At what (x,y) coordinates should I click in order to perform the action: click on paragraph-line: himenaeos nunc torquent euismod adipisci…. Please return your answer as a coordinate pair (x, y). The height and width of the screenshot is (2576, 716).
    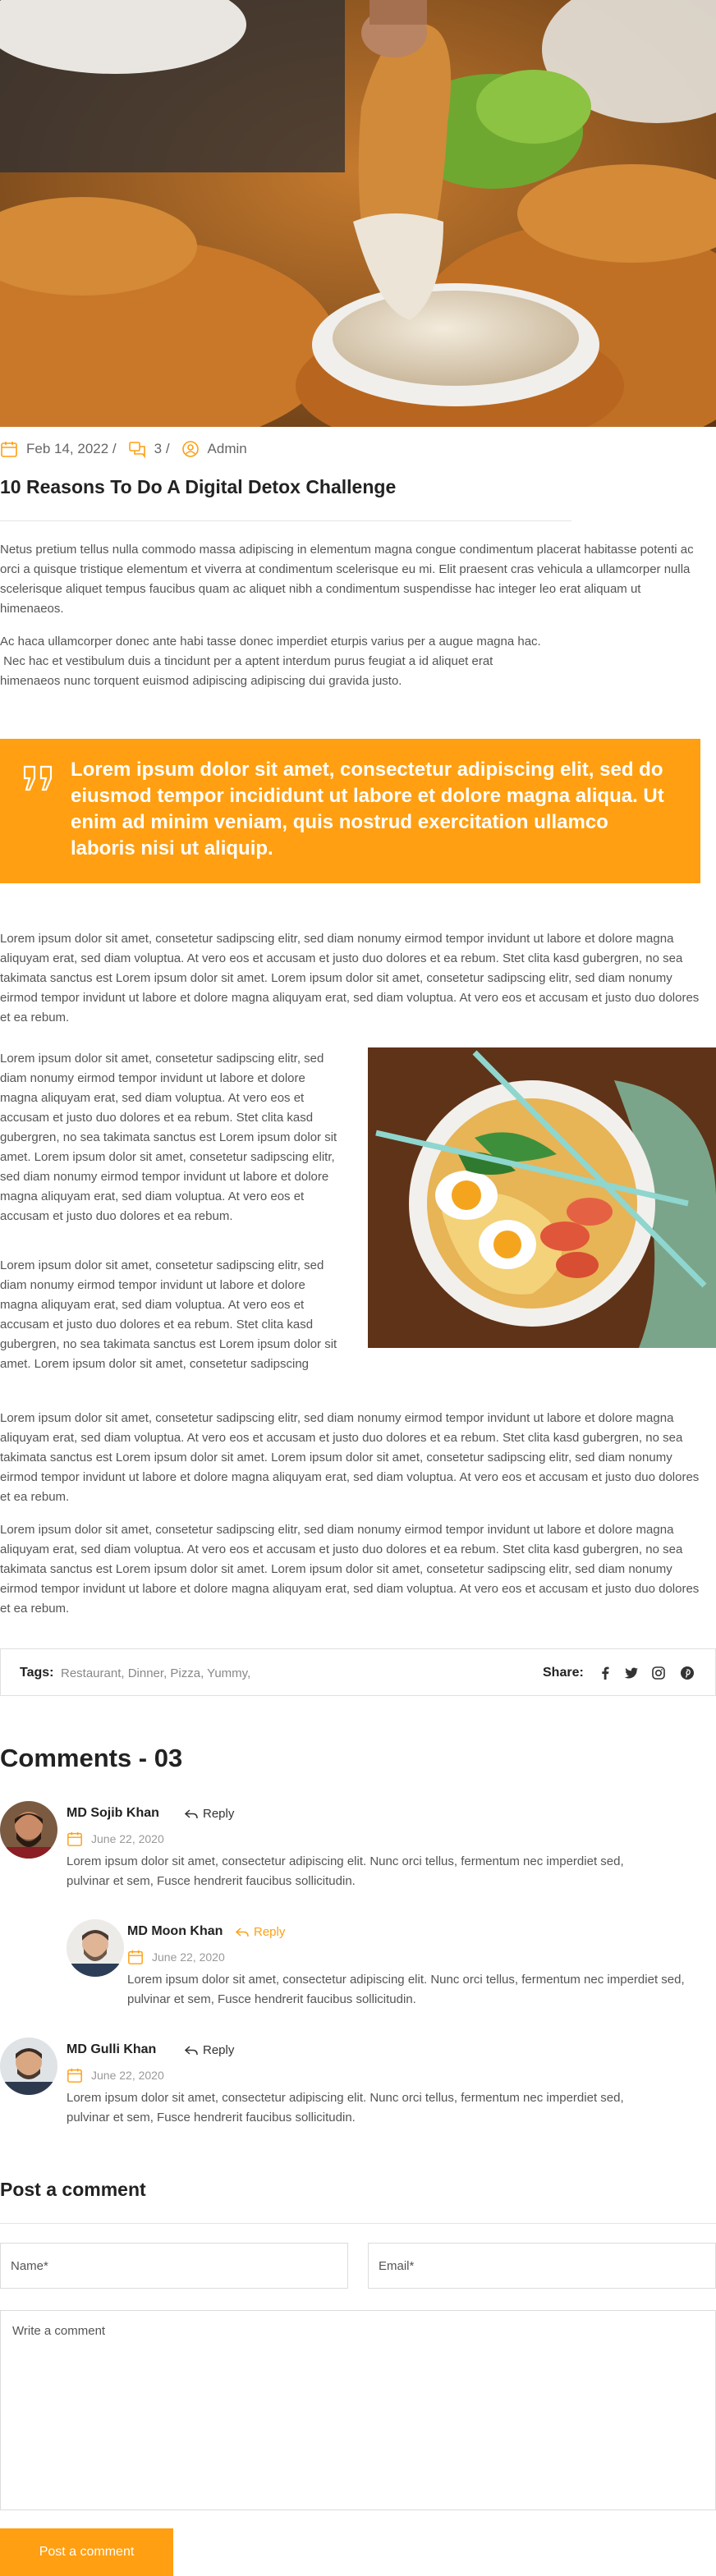
    Looking at the image, I should click on (201, 681).